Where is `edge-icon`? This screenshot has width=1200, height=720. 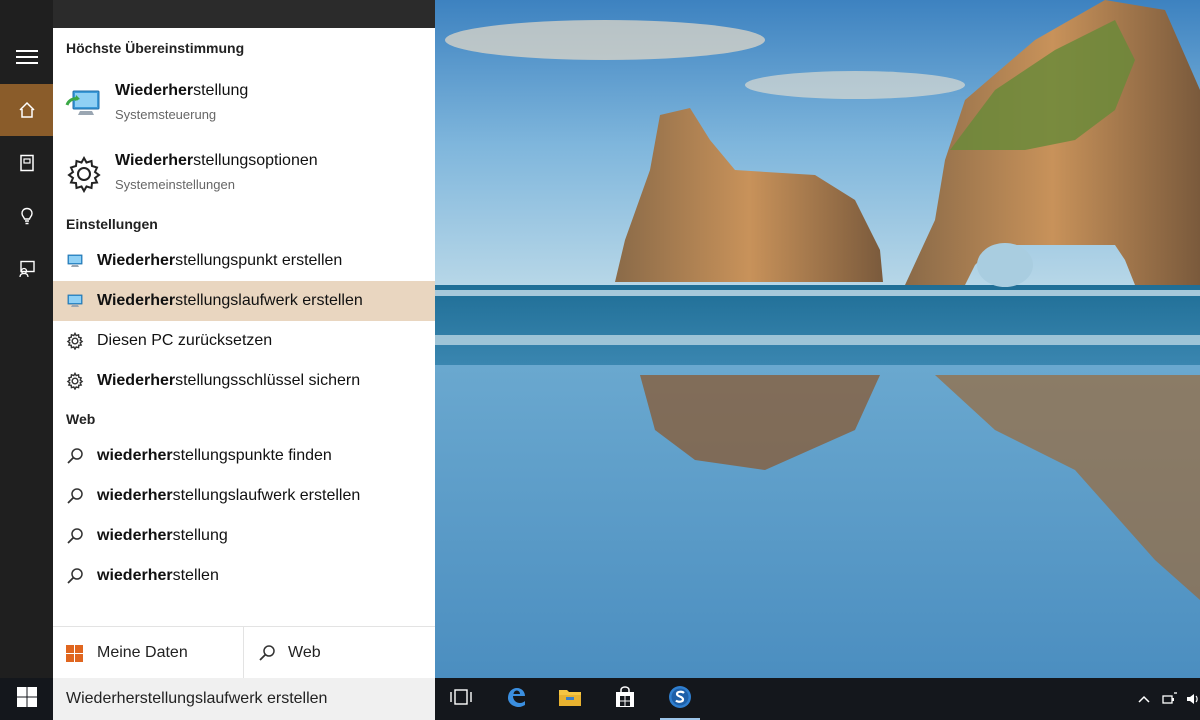 edge-icon is located at coordinates (516, 699).